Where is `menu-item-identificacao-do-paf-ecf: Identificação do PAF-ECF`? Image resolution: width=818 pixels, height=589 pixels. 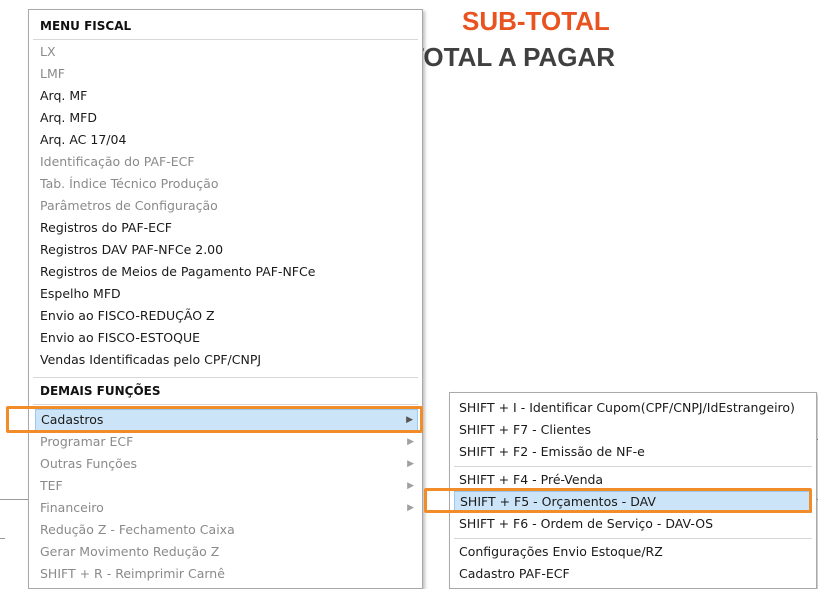
menu-item-identificacao-do-paf-ecf: Identificação do PAF-ECF is located at coordinates (226, 162).